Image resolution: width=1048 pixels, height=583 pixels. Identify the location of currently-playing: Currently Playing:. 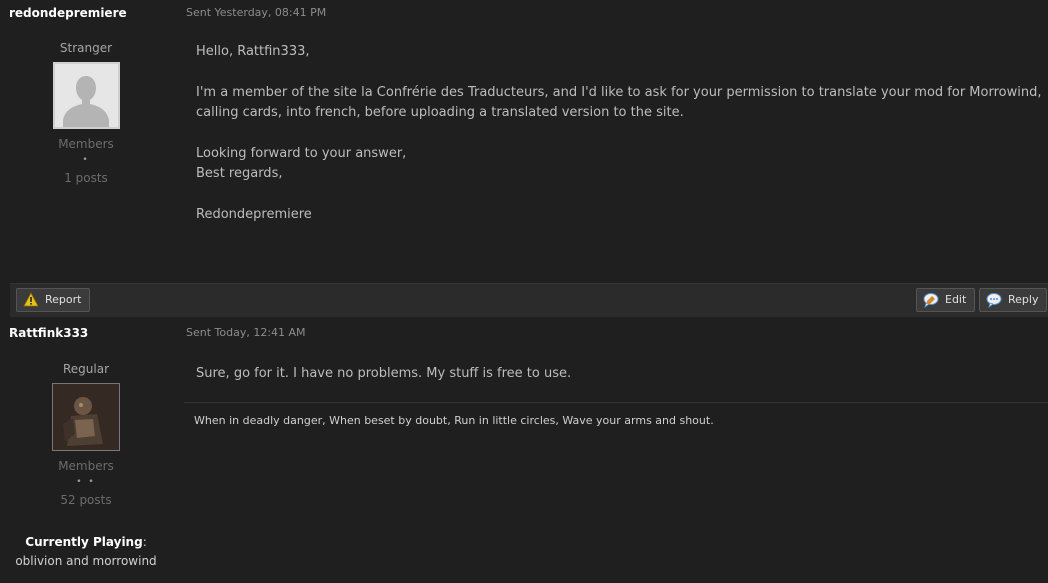
(86, 540).